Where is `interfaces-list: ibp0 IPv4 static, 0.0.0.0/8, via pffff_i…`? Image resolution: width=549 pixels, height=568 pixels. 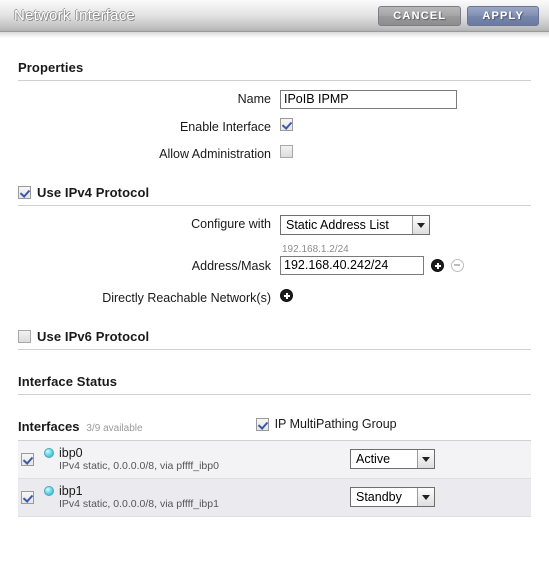
interfaces-list: ibp0 IPv4 static, 0.0.0.0/8, via pffff_i… is located at coordinates (274, 478).